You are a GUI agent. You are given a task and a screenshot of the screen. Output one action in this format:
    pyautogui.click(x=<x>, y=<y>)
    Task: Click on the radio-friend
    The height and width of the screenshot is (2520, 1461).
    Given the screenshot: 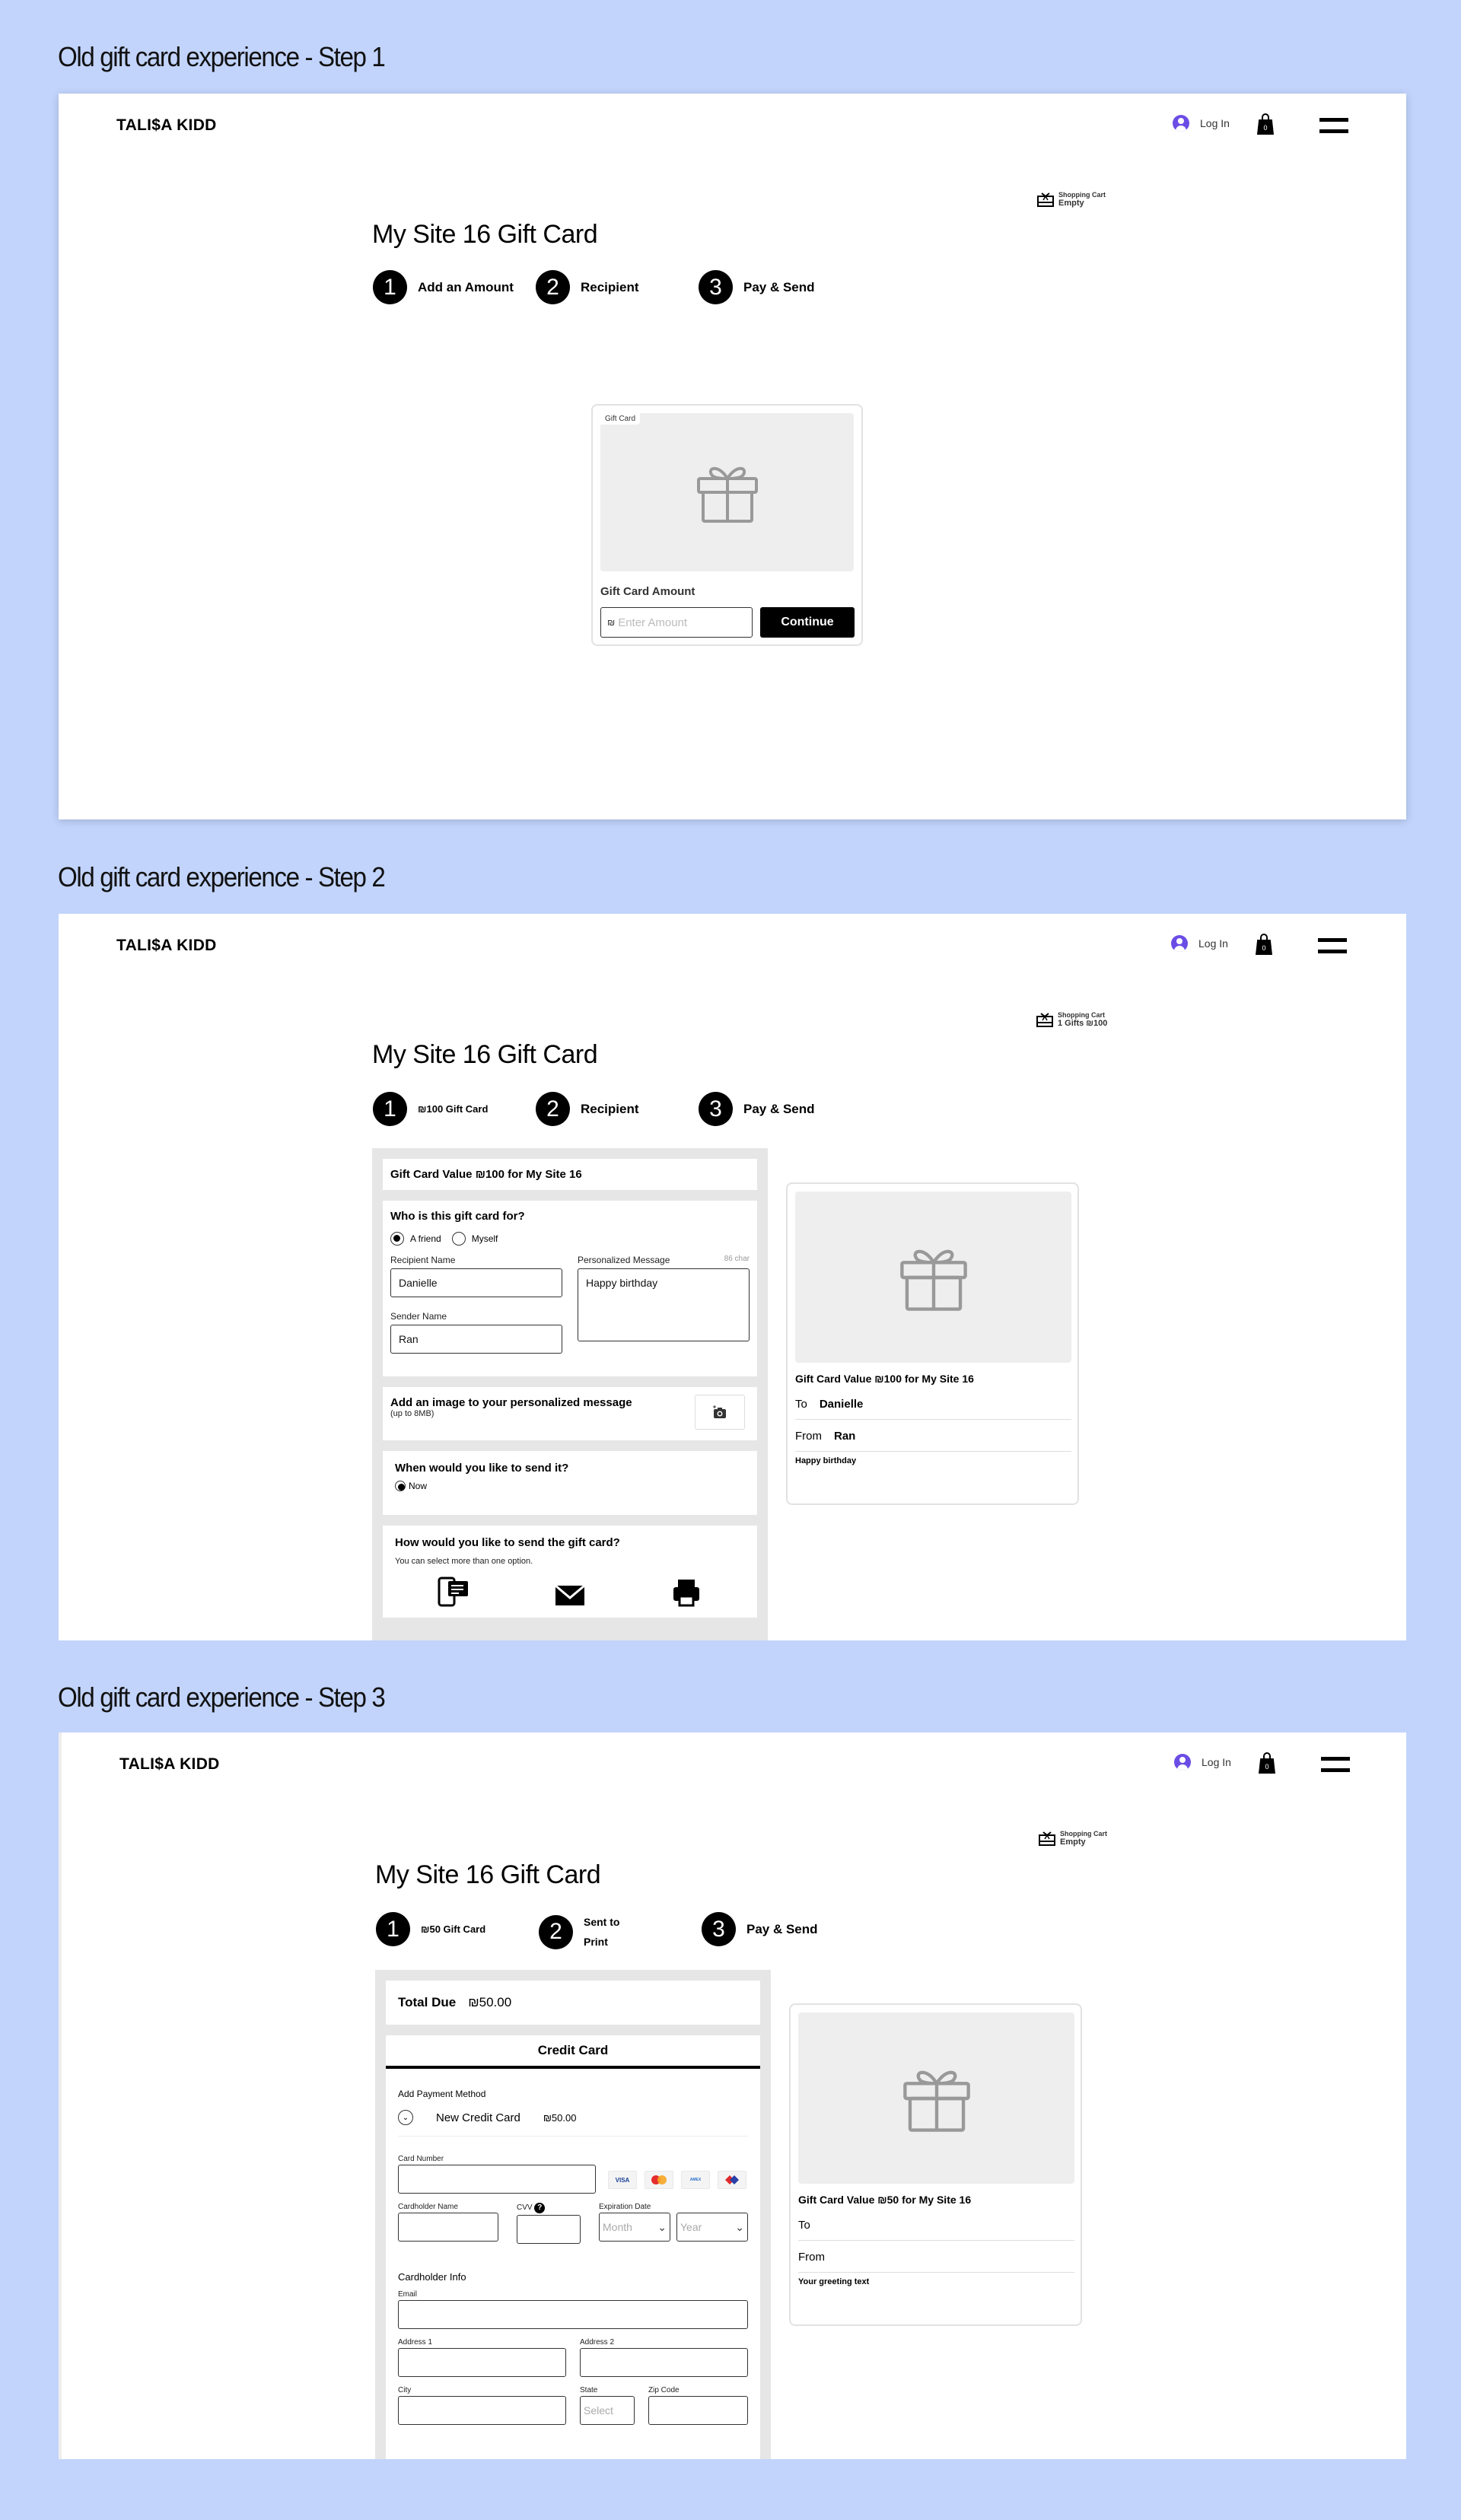 What is the action you would take?
    pyautogui.click(x=397, y=1239)
    